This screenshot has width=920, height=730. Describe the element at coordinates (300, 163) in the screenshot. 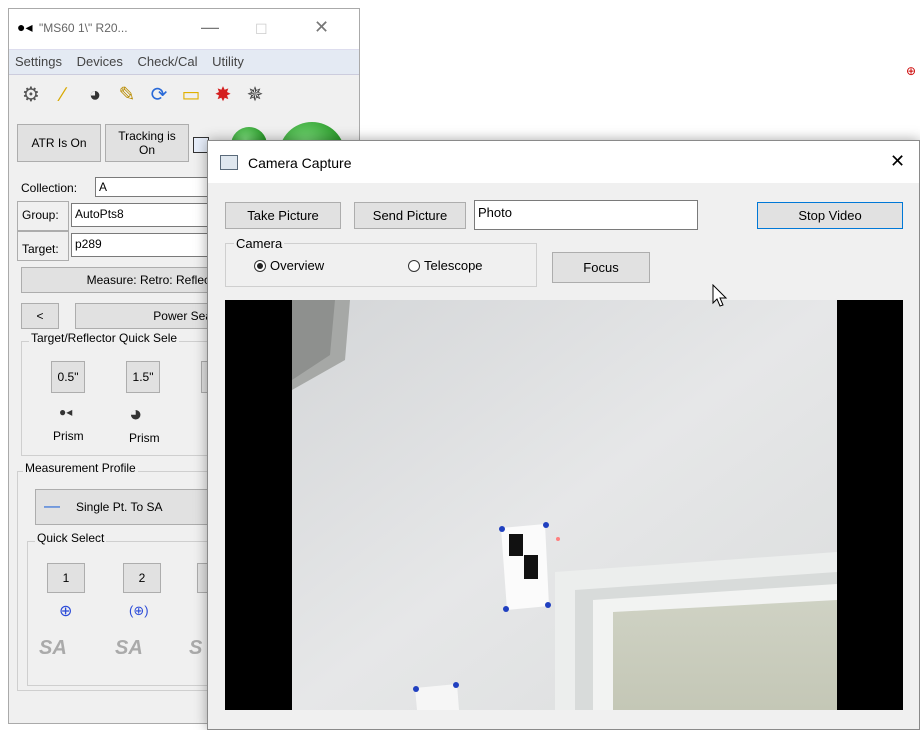

I see `camera-title: Camera Capture` at that location.